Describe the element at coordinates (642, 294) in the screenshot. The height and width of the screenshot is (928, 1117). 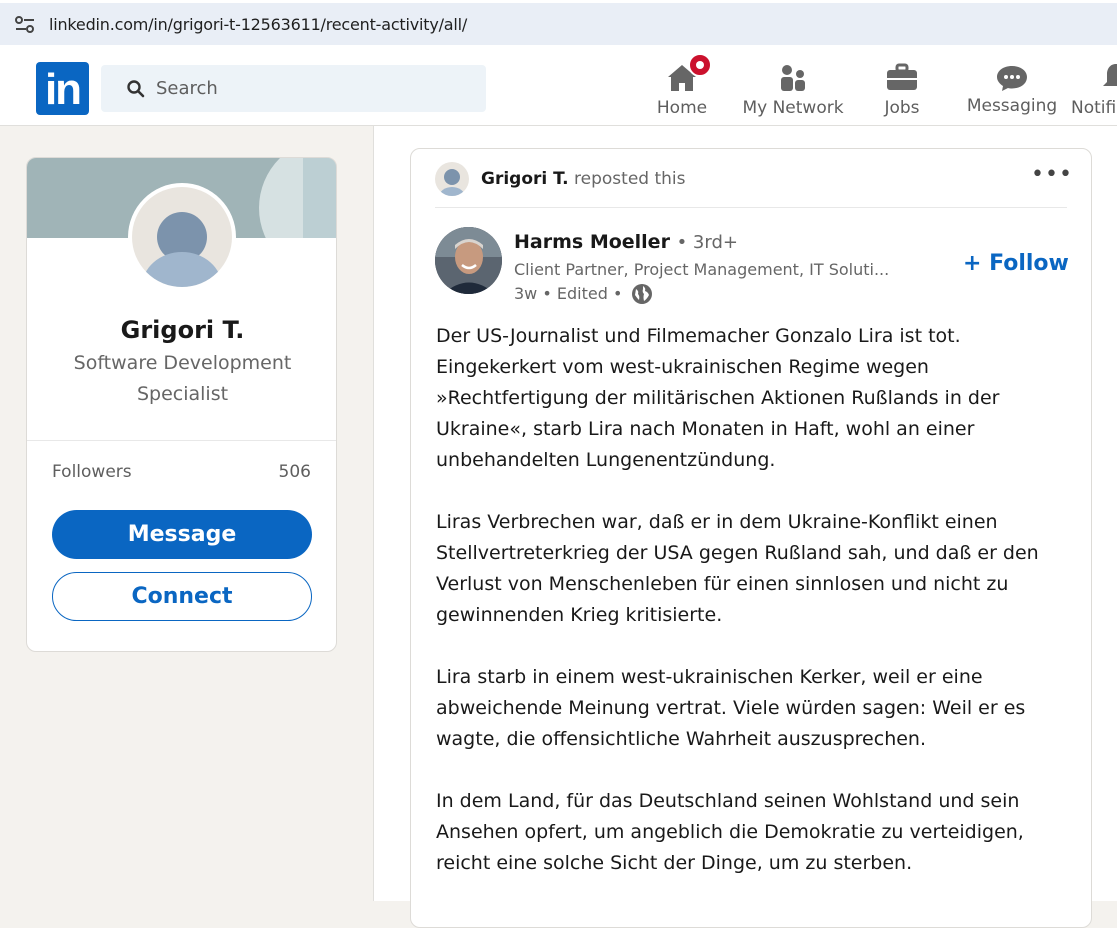
I see `globe-icon` at that location.